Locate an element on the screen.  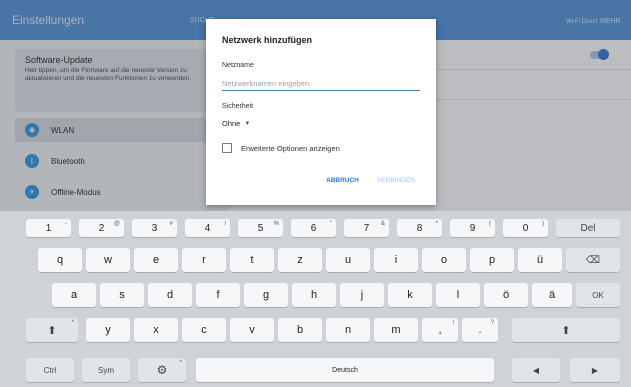
key-r: r is located at coordinates (204, 260).